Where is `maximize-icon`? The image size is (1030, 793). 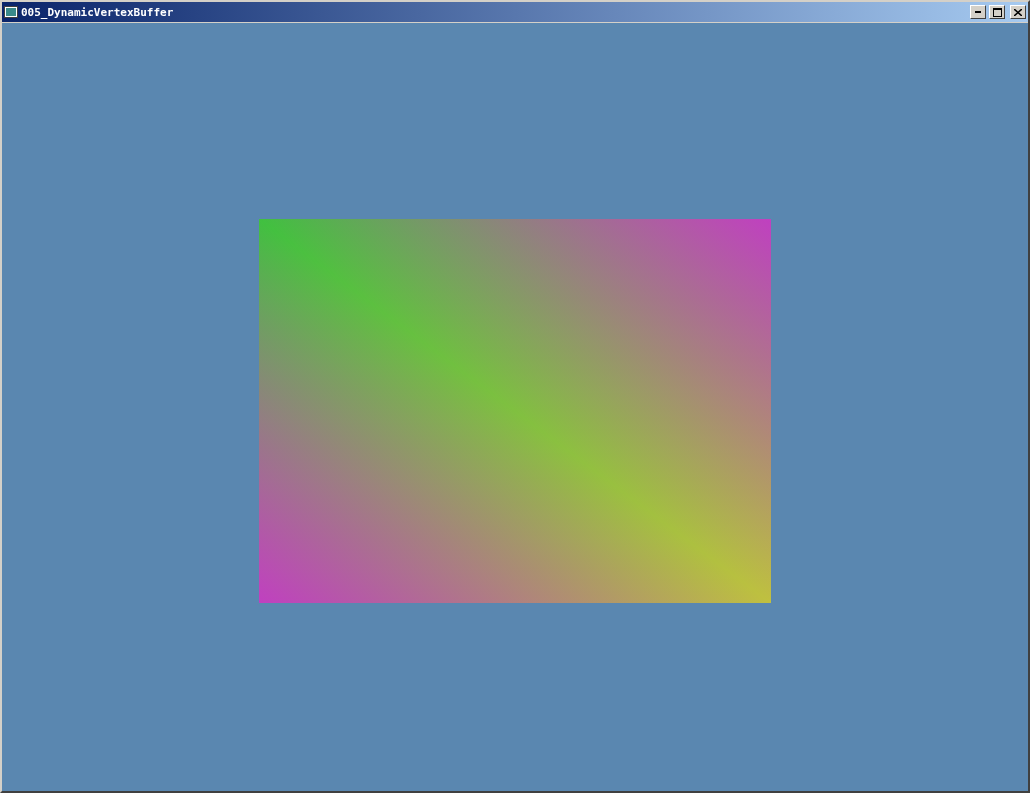 maximize-icon is located at coordinates (997, 12).